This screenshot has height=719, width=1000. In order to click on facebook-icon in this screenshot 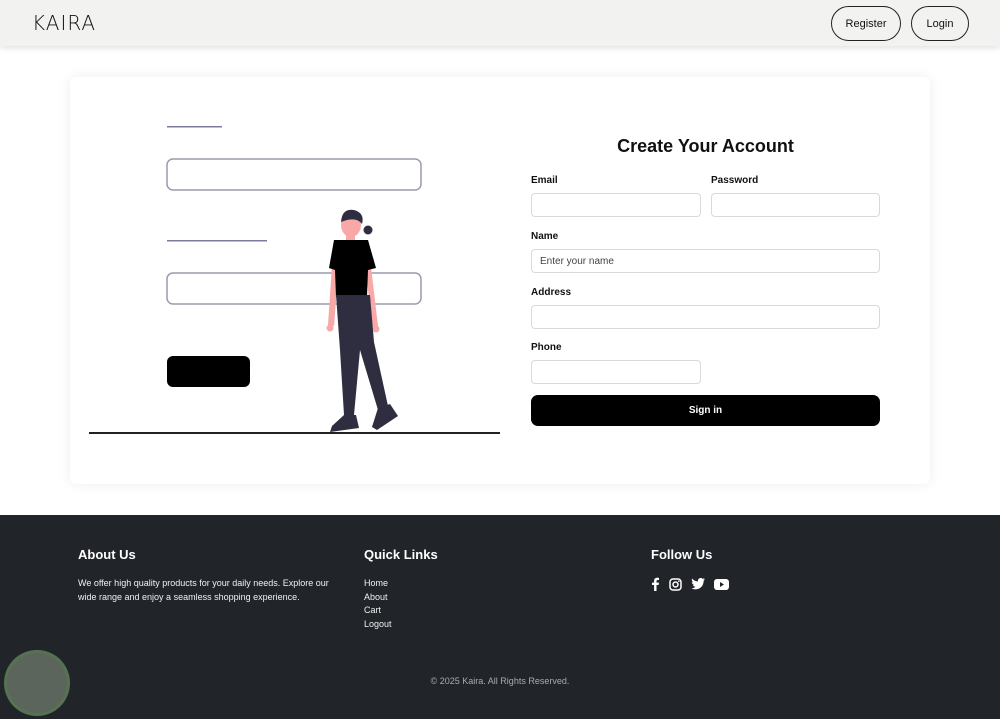, I will do `click(655, 584)`.